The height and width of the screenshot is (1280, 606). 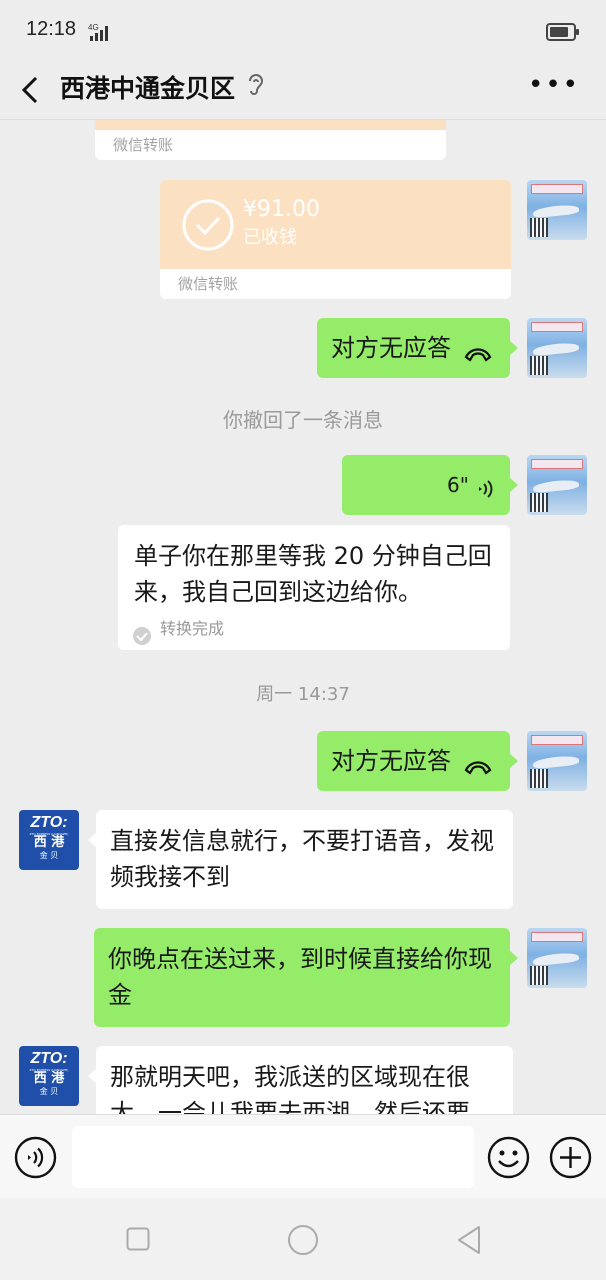 I want to click on chat-header: 西港中通金贝区 •••, so click(x=303, y=90).